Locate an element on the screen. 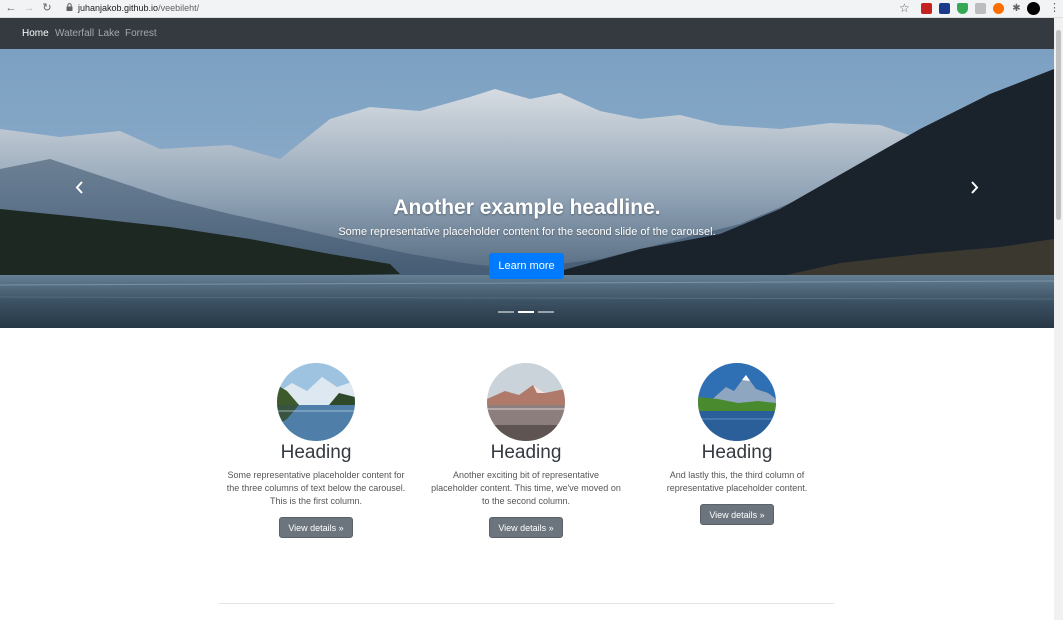 Image resolution: width=1063 pixels, height=620 pixels. column-1-heading: Heading is located at coordinates (316, 452).